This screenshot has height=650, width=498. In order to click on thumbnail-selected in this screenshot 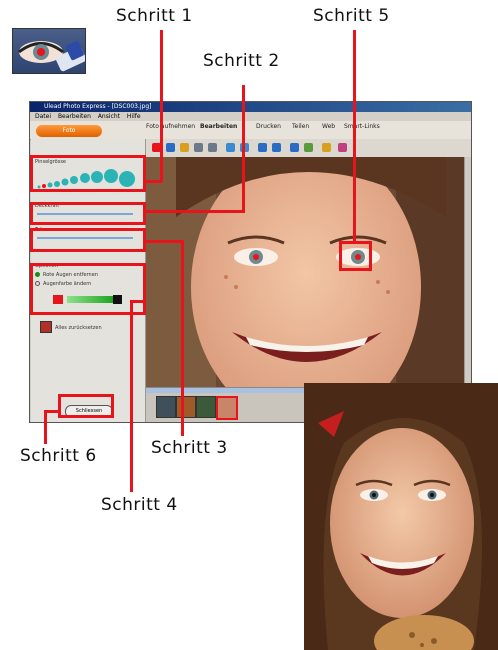, I will do `click(227, 408)`.